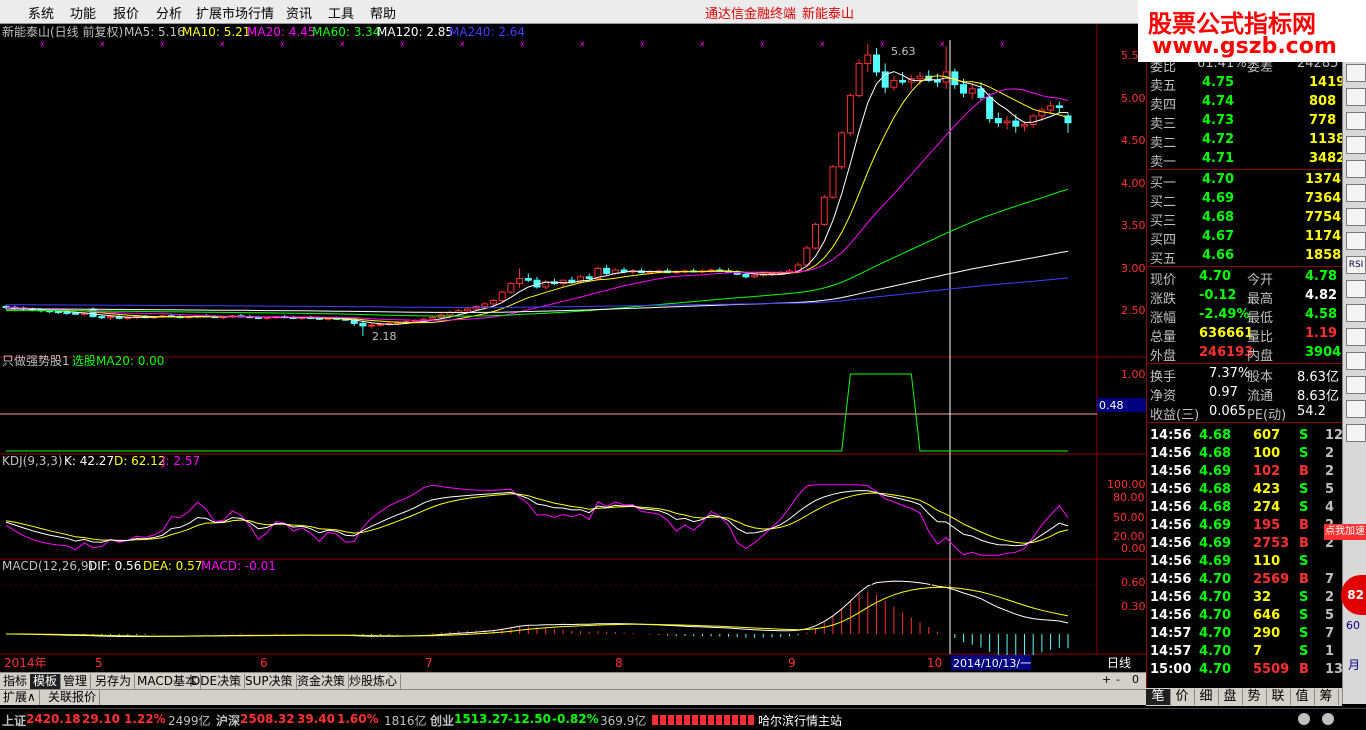 The image size is (1366, 730). What do you see at coordinates (1133, 268) in the screenshot?
I see `price-tick: 3.00` at bounding box center [1133, 268].